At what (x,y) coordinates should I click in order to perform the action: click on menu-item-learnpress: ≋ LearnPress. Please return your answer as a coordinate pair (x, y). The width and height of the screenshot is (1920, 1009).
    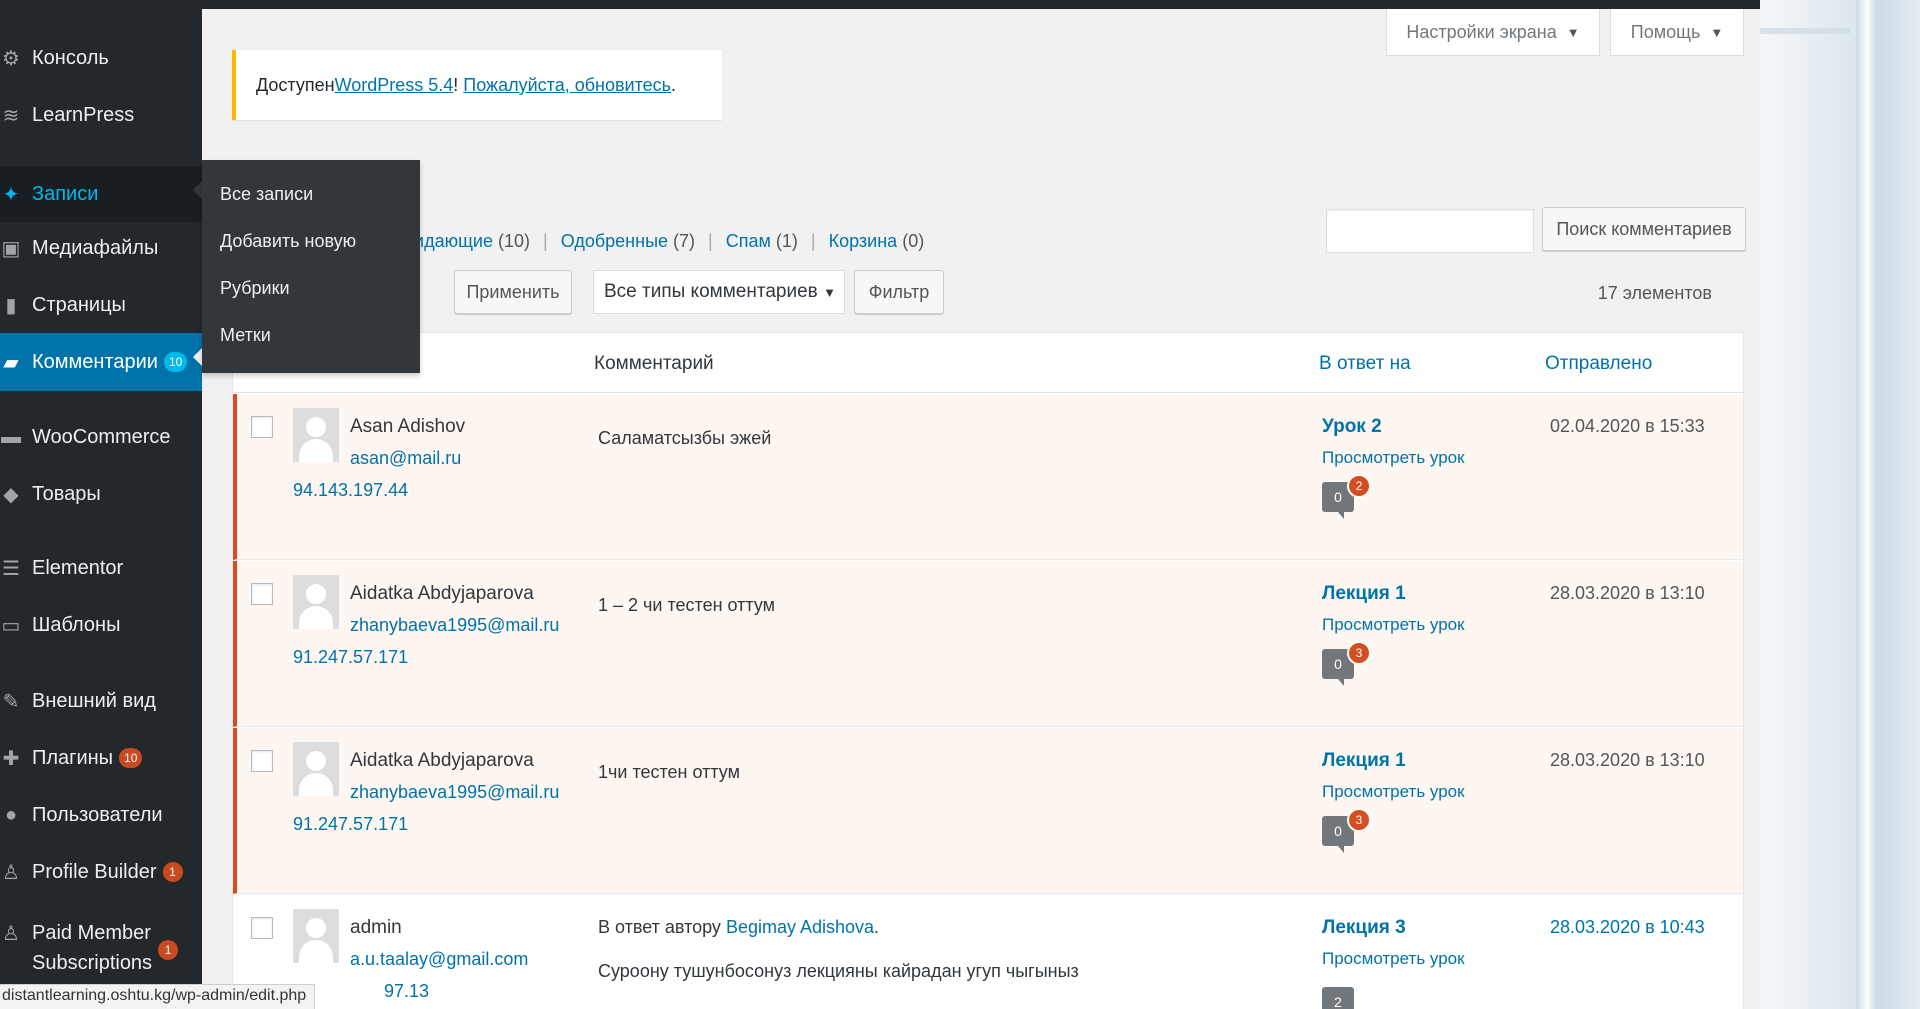
    Looking at the image, I should click on (101, 115).